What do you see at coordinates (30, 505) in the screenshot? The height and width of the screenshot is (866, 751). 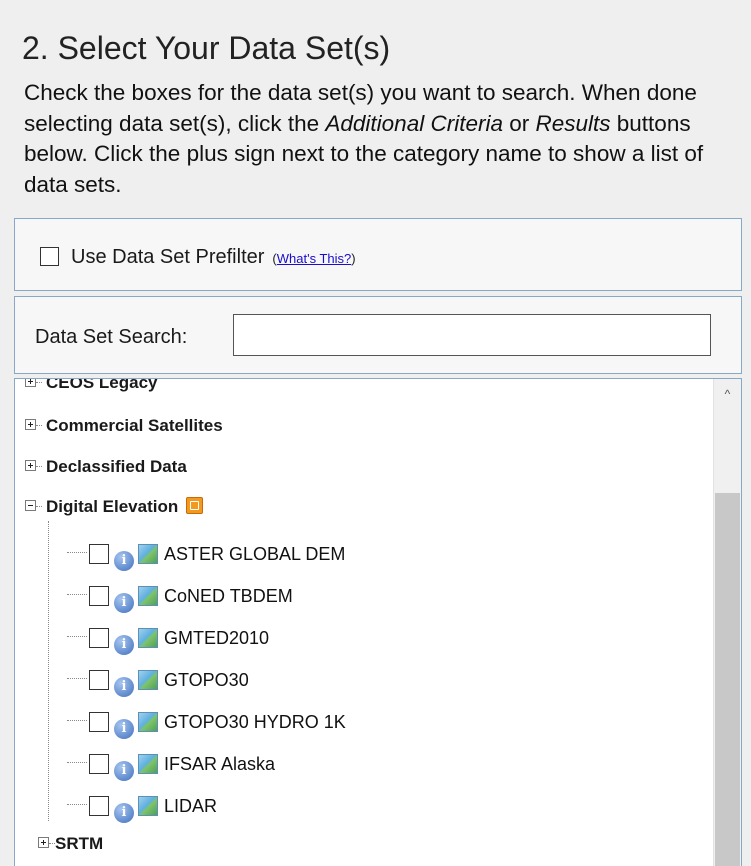 I see `minus-expander-icon` at bounding box center [30, 505].